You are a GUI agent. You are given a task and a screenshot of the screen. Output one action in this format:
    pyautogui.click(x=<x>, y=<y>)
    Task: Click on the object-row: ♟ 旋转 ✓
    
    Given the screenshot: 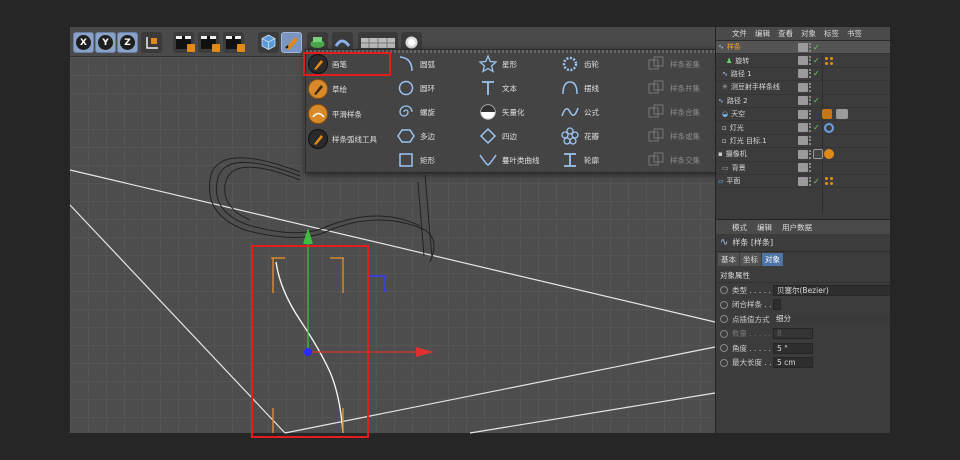 What is the action you would take?
    pyautogui.click(x=803, y=61)
    